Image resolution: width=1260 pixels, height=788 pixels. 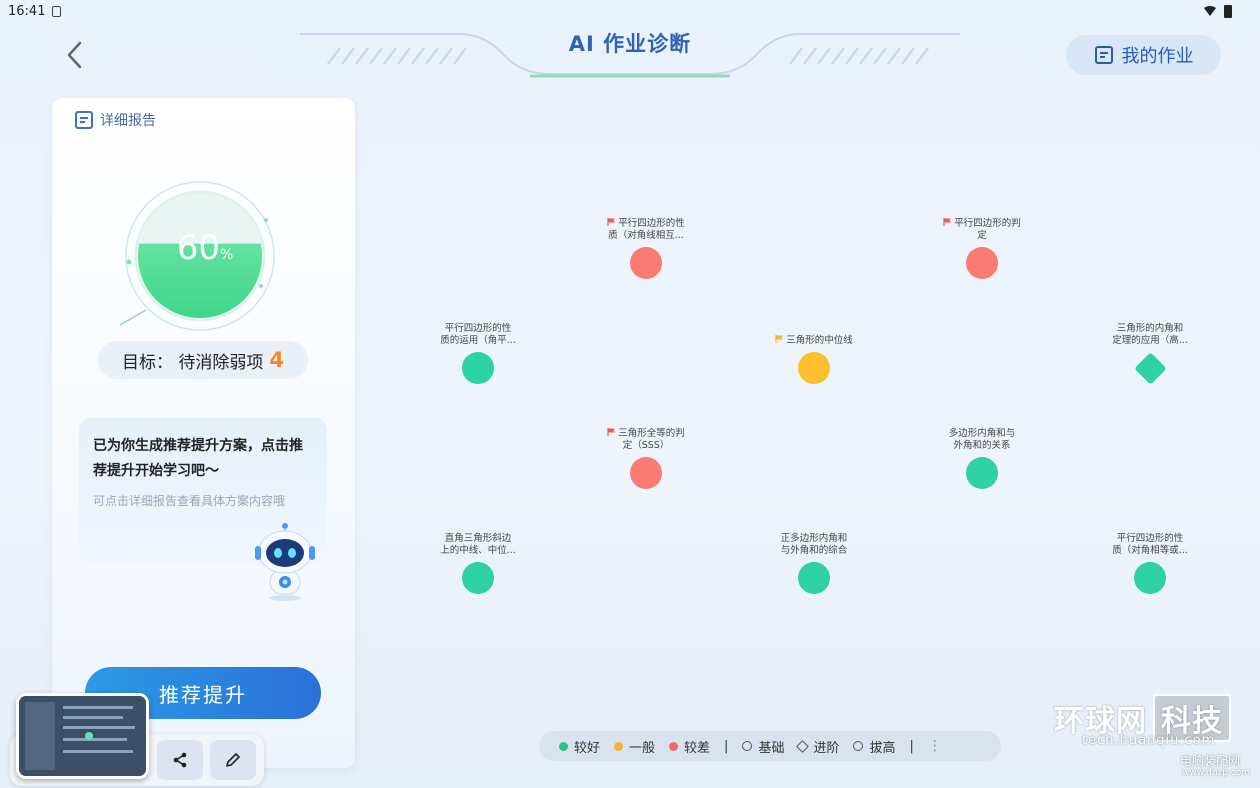 What do you see at coordinates (1210, 761) in the screenshot?
I see `watermark-dnzp: 电脑装配网` at bounding box center [1210, 761].